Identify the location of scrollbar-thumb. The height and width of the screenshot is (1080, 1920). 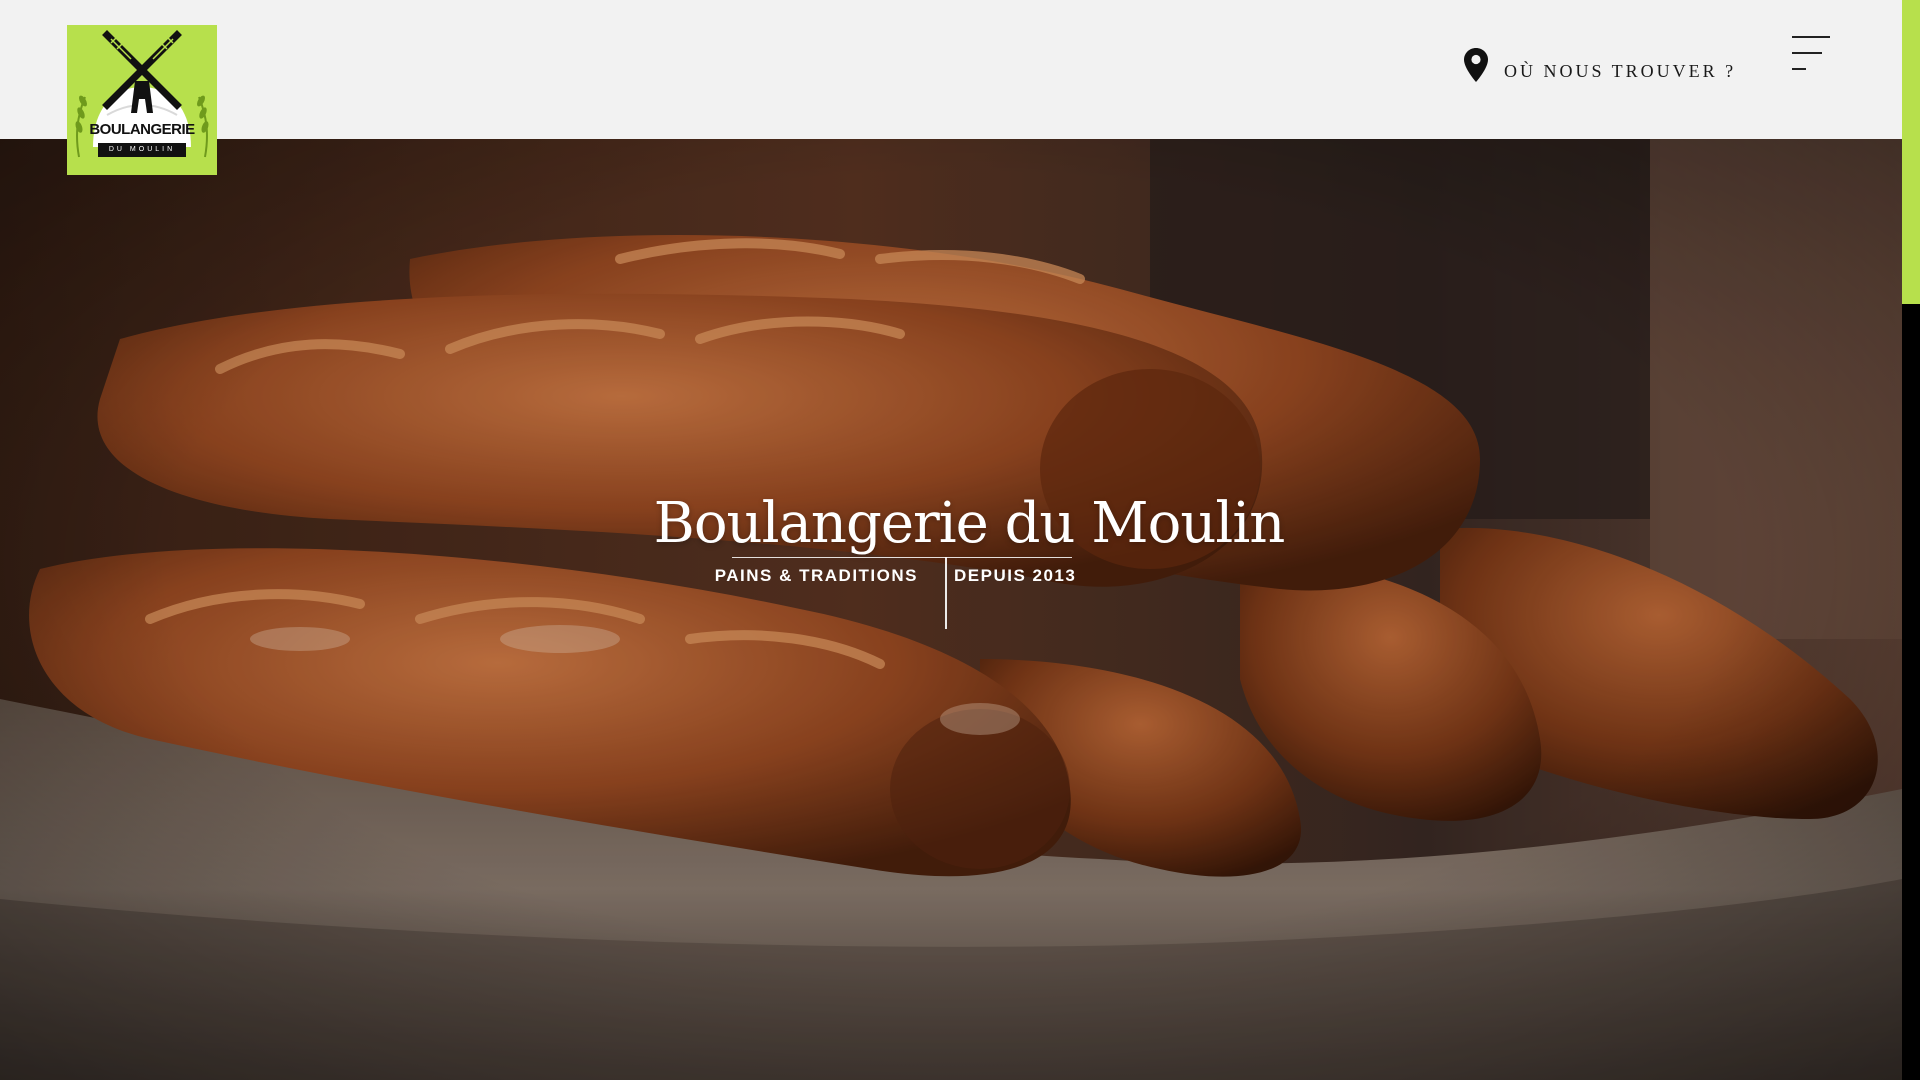
(1911, 152).